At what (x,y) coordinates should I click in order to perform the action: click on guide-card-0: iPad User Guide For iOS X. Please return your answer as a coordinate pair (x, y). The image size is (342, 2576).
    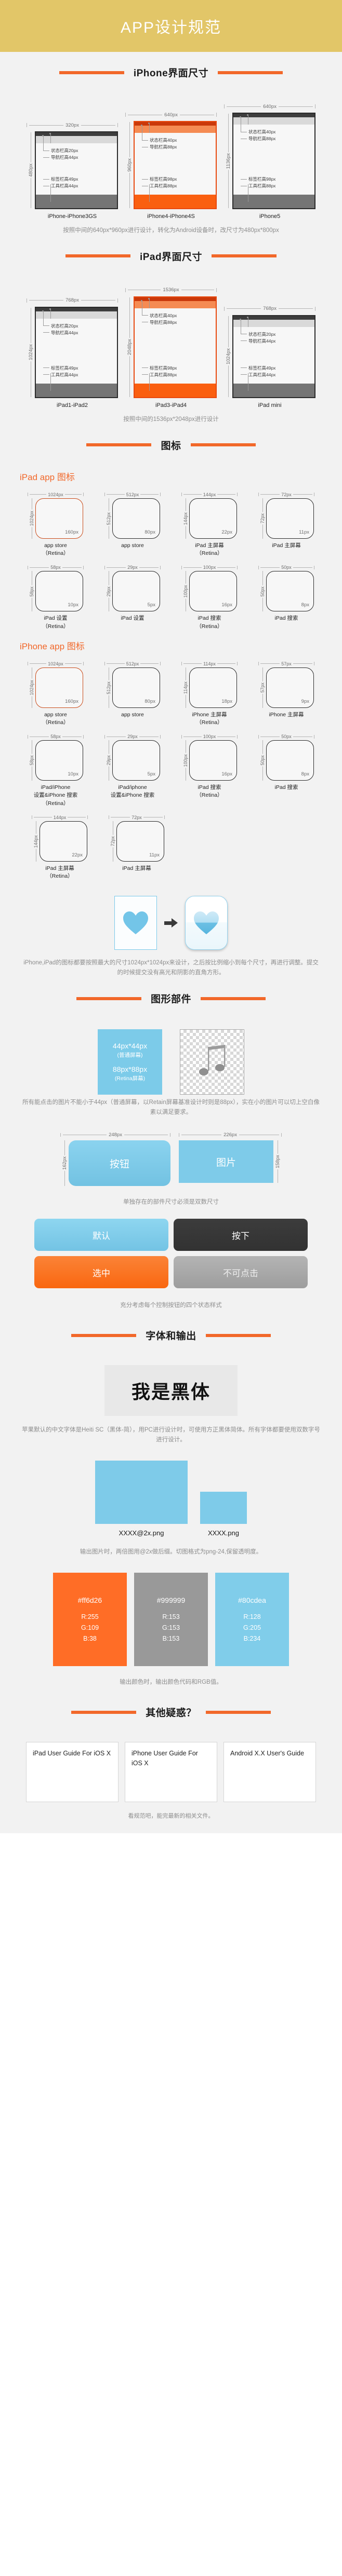
    Looking at the image, I should click on (72, 1772).